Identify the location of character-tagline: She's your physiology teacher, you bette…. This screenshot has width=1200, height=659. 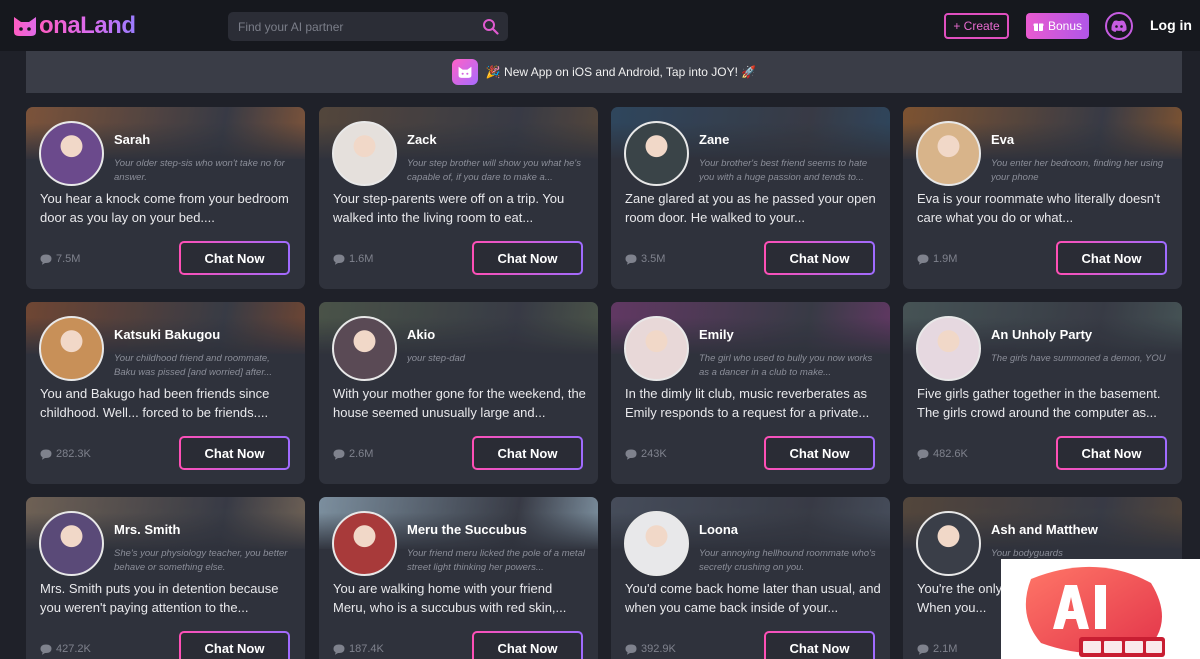
(201, 560).